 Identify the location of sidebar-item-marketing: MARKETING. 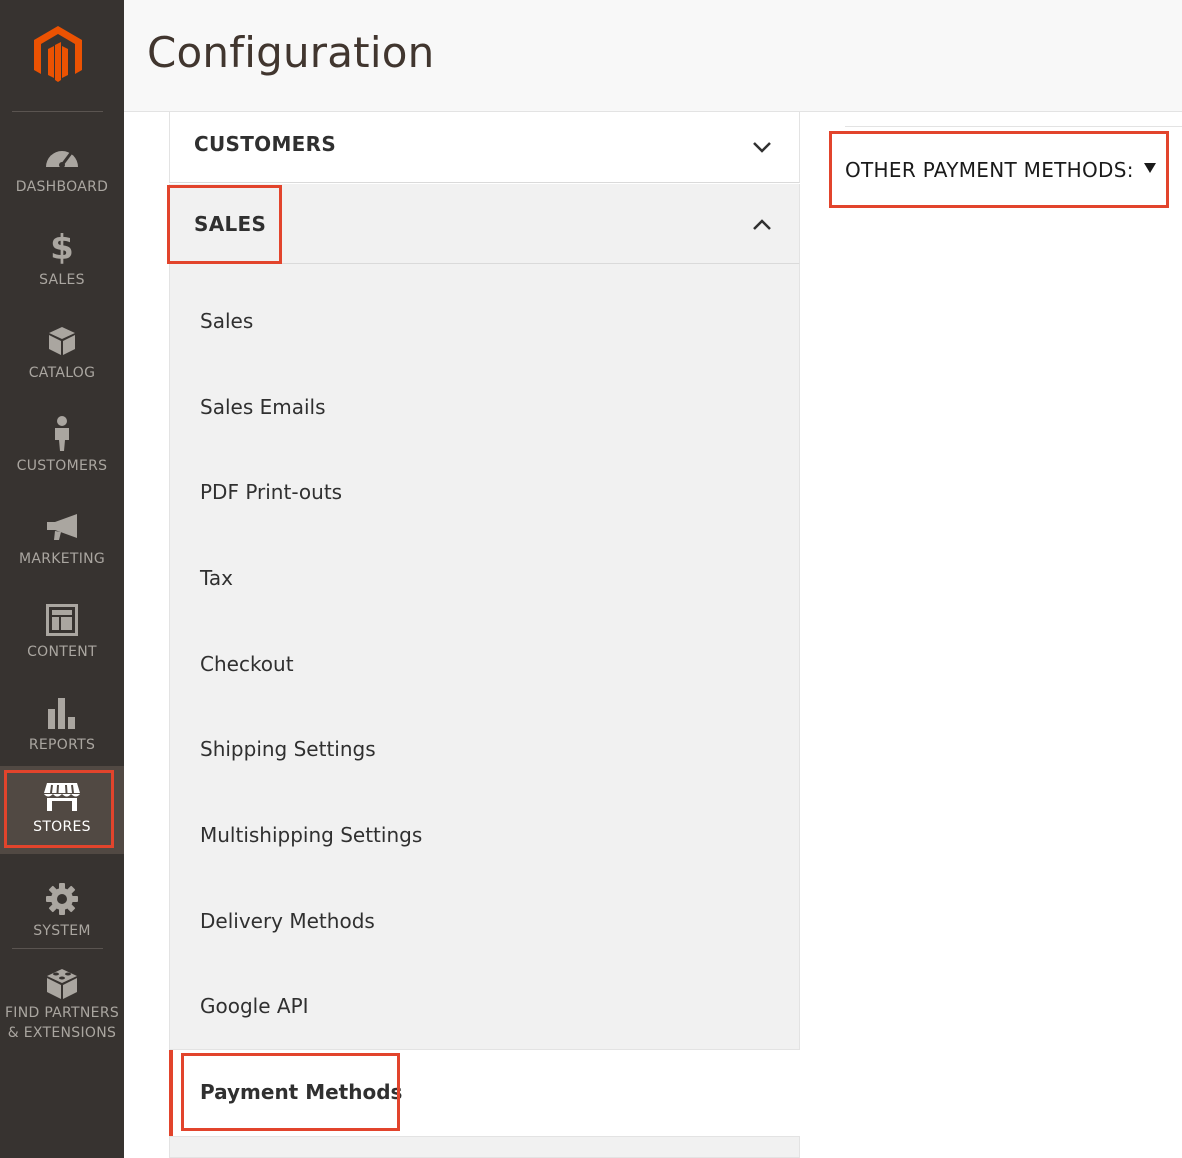
(62, 548).